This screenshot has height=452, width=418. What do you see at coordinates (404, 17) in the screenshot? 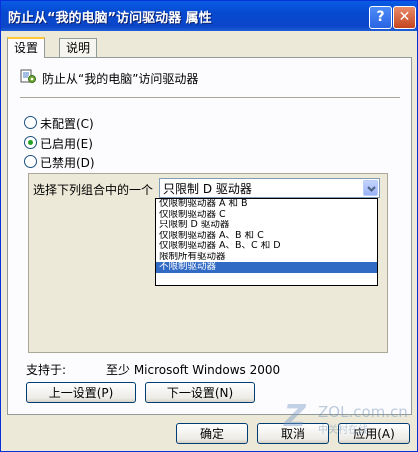
I see `close-button: ✕` at bounding box center [404, 17].